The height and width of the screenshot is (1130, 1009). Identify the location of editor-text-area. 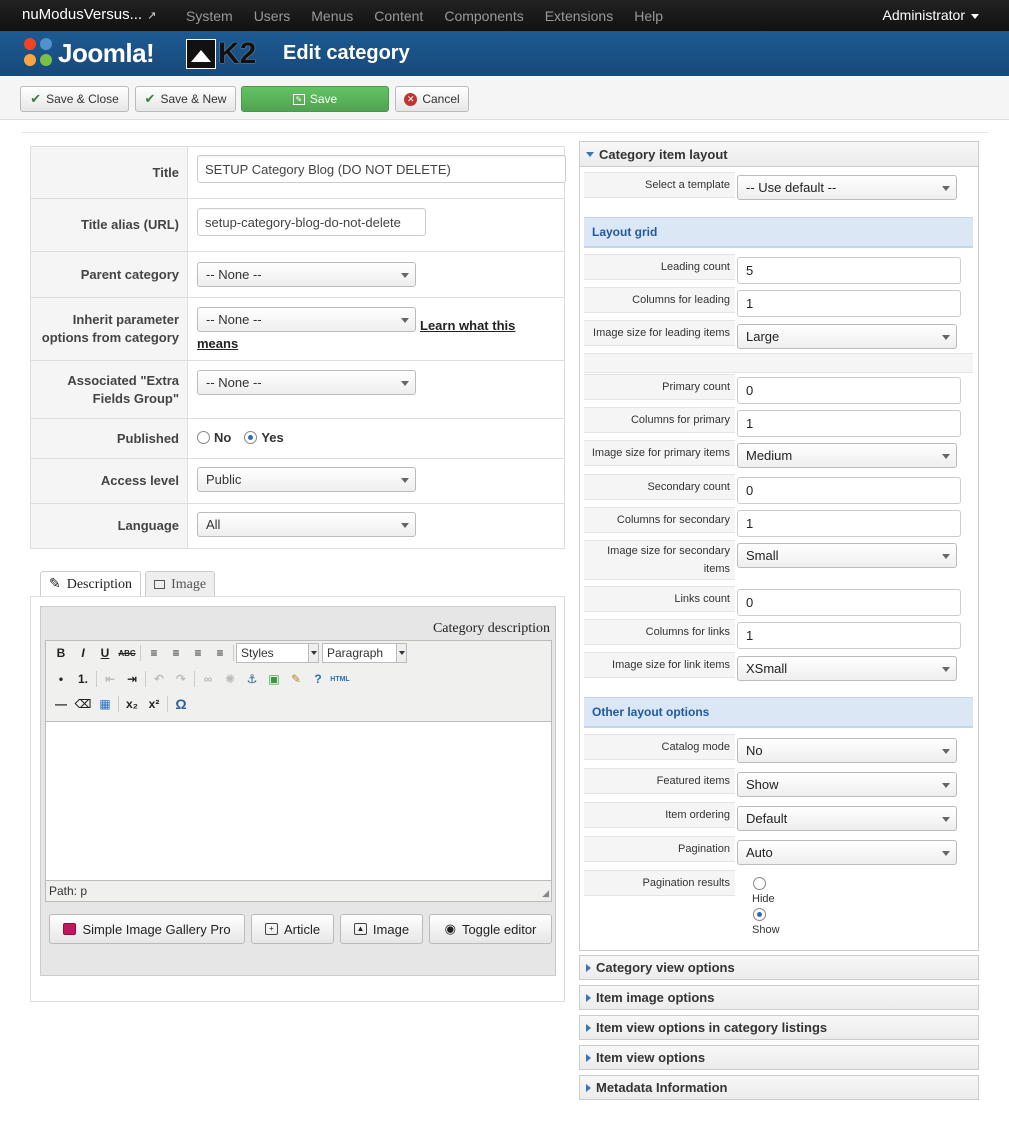
(298, 801).